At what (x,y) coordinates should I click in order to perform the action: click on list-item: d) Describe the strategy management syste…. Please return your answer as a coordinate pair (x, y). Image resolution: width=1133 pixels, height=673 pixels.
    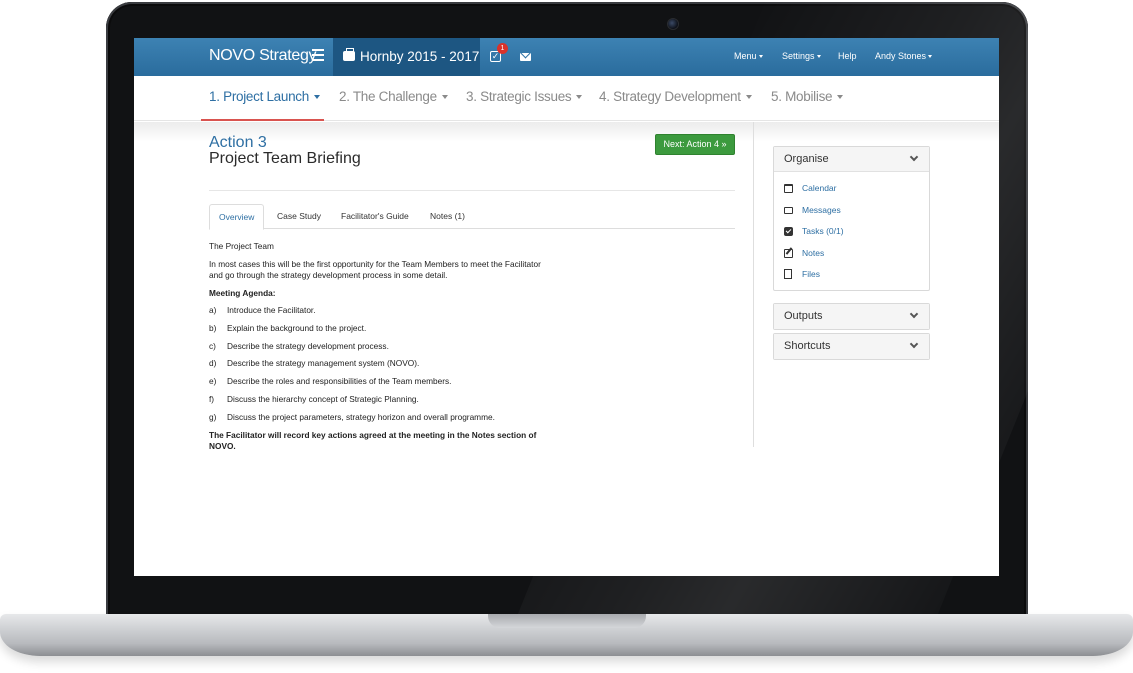
    Looking at the image, I should click on (379, 367).